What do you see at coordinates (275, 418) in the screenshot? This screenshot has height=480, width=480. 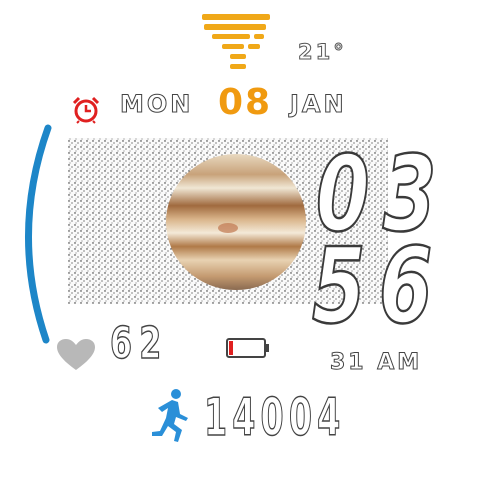 I see `steps-value: 14004` at bounding box center [275, 418].